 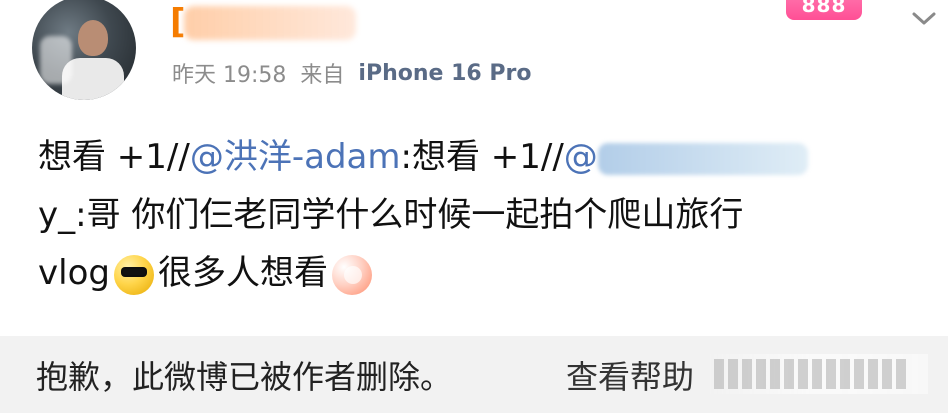 I want to click on avatar-blur, so click(x=56, y=60).